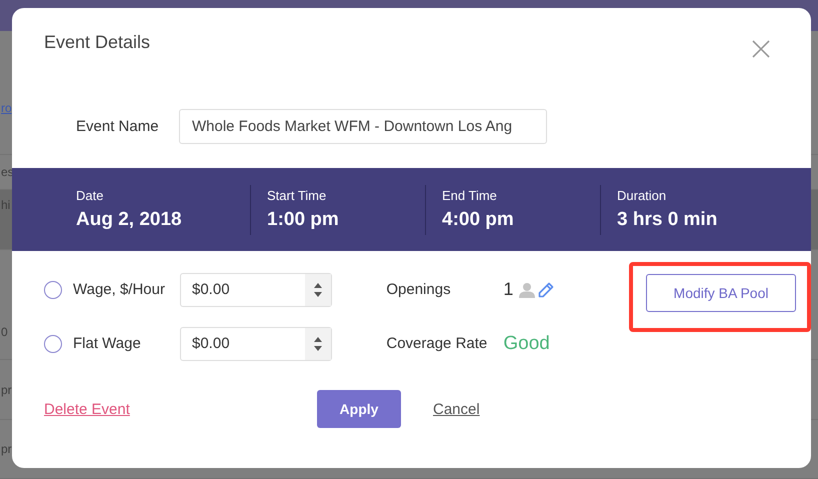 The image size is (818, 479). I want to click on openings-count: 1, so click(508, 289).